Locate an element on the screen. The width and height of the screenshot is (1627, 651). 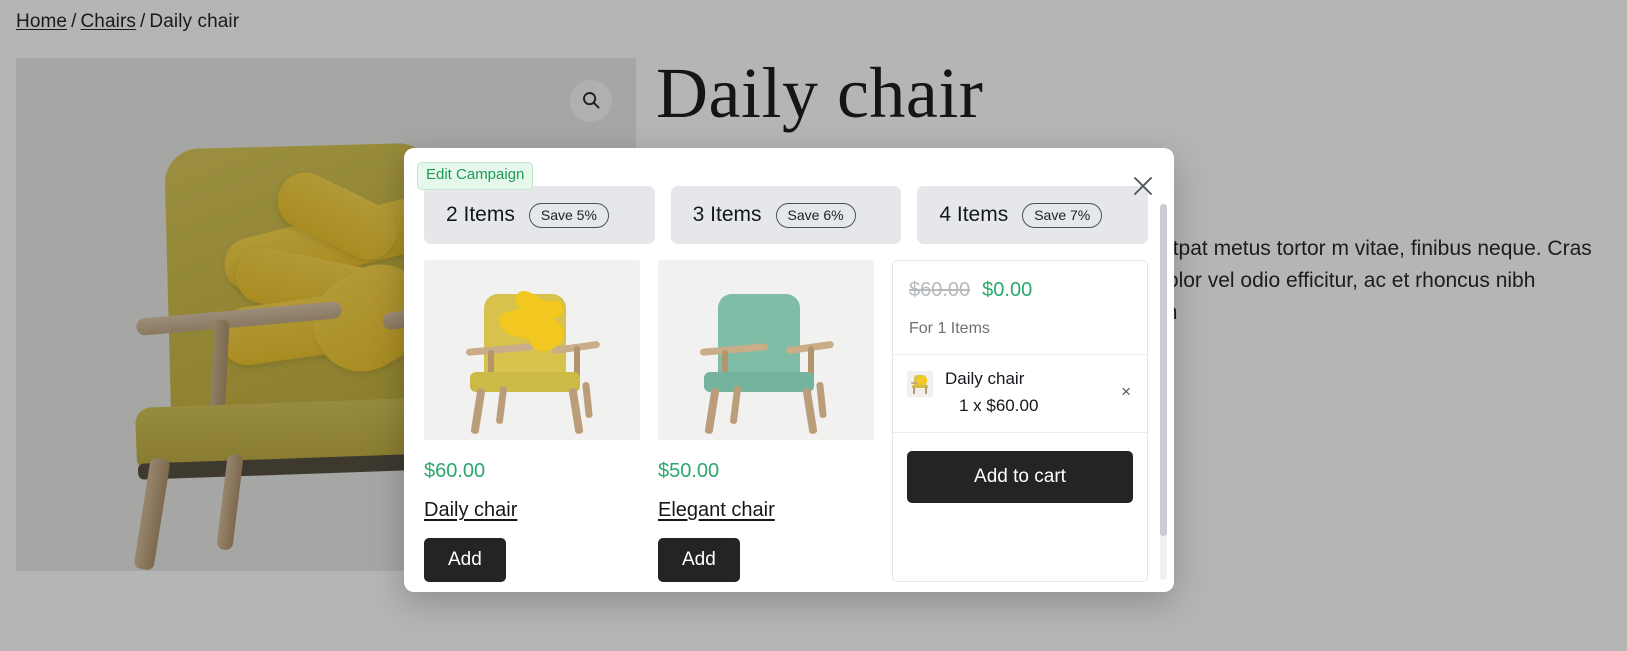
product-card-daily-chair: $60.00 Daily chair Add is located at coordinates (532, 421).